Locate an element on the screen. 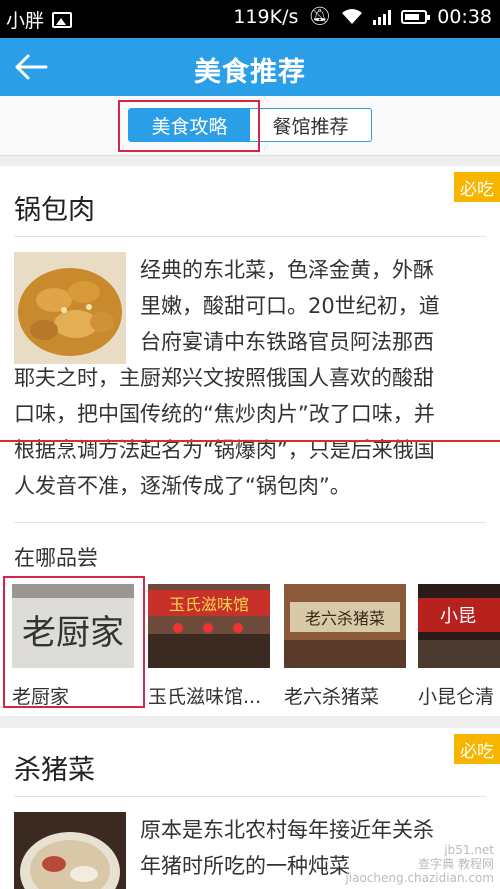 The height and width of the screenshot is (889, 500). description-line: 里嫩，酸甜可口。20世纪初，道 is located at coordinates (290, 306).